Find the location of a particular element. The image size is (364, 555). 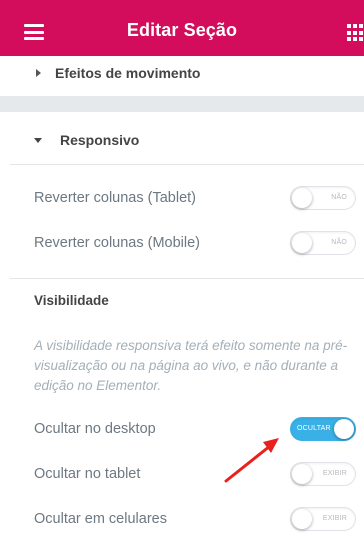

toggle-reverse-tablet: NÃO is located at coordinates (323, 198).